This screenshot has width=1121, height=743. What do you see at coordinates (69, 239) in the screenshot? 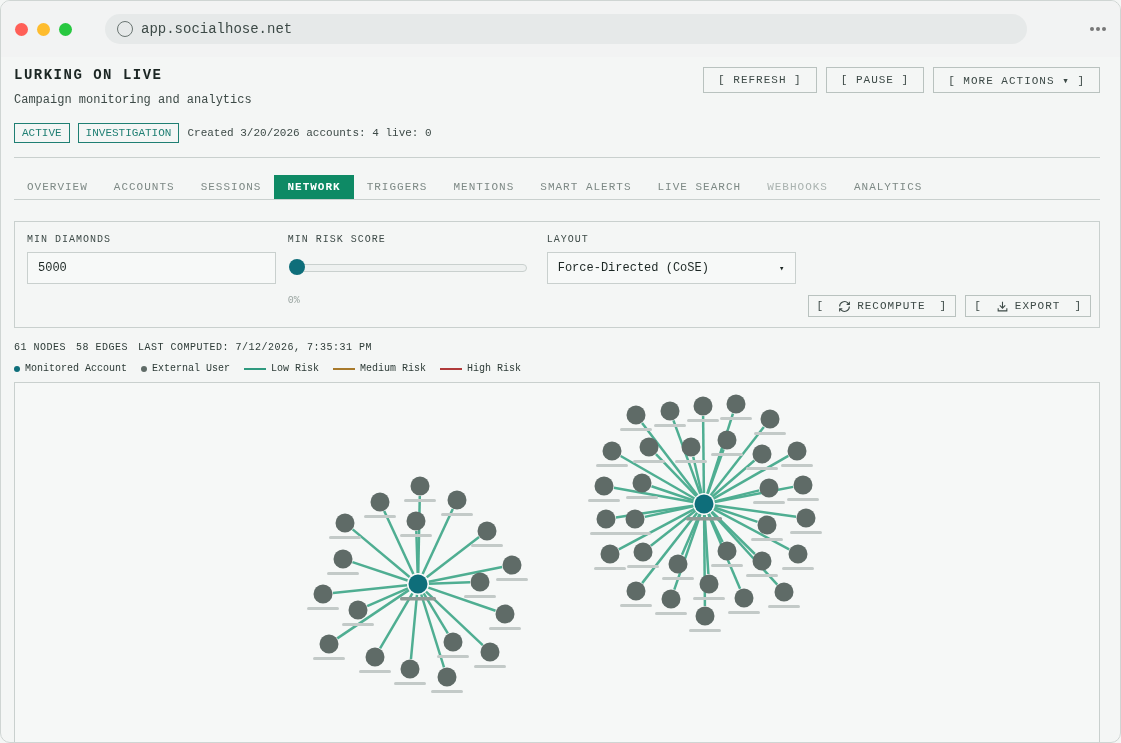
I see `field-label: MIN DIAMONDS` at bounding box center [69, 239].